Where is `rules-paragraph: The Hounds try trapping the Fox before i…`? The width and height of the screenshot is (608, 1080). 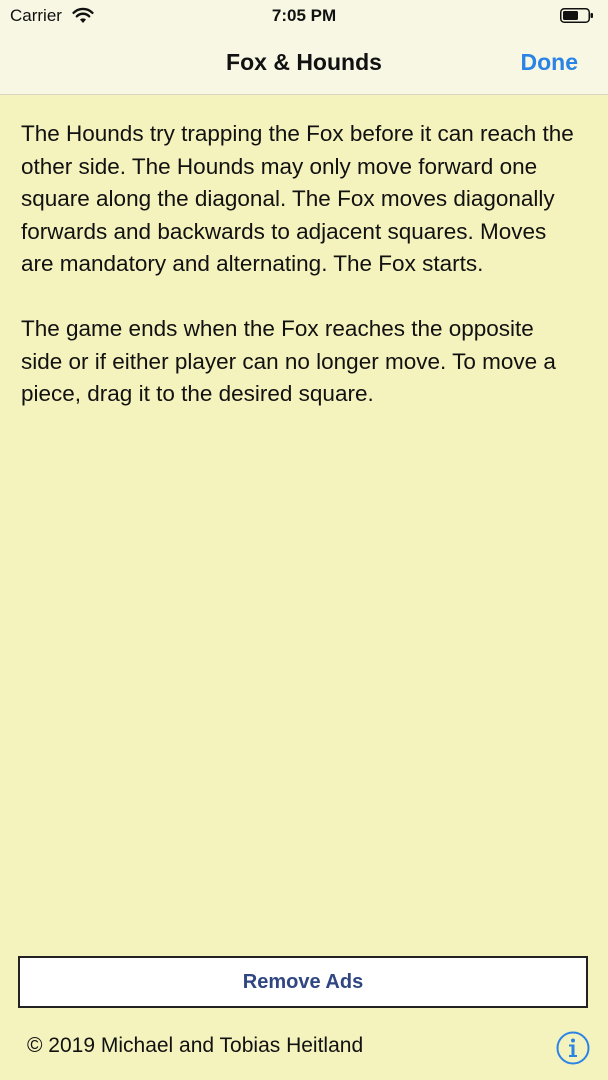 rules-paragraph: The Hounds try trapping the Fox before i… is located at coordinates (297, 199).